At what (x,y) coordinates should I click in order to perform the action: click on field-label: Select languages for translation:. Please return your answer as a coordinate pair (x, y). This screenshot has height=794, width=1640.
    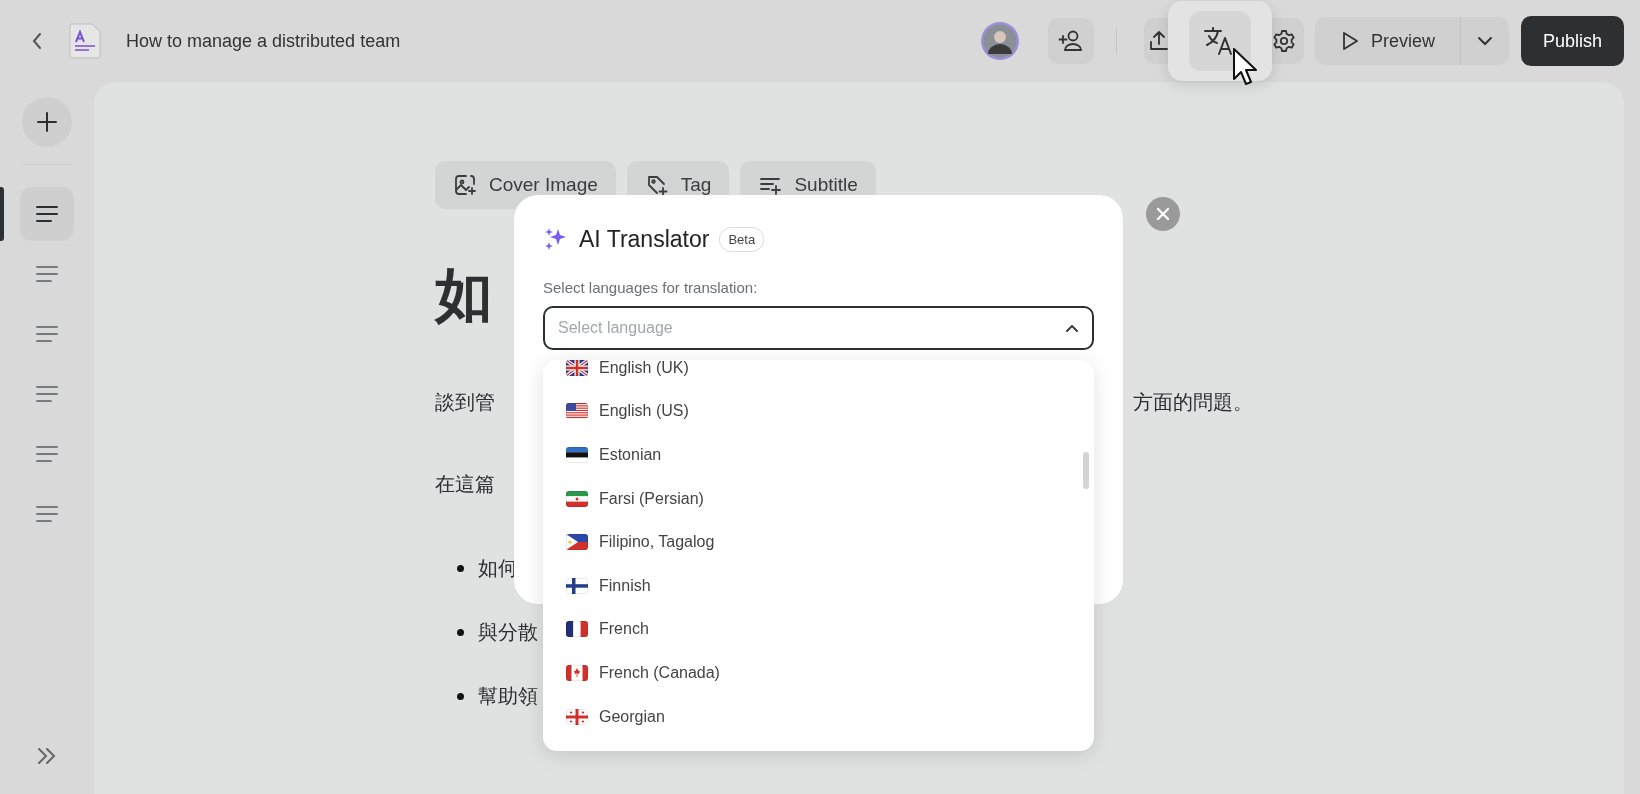
    Looking at the image, I should click on (651, 287).